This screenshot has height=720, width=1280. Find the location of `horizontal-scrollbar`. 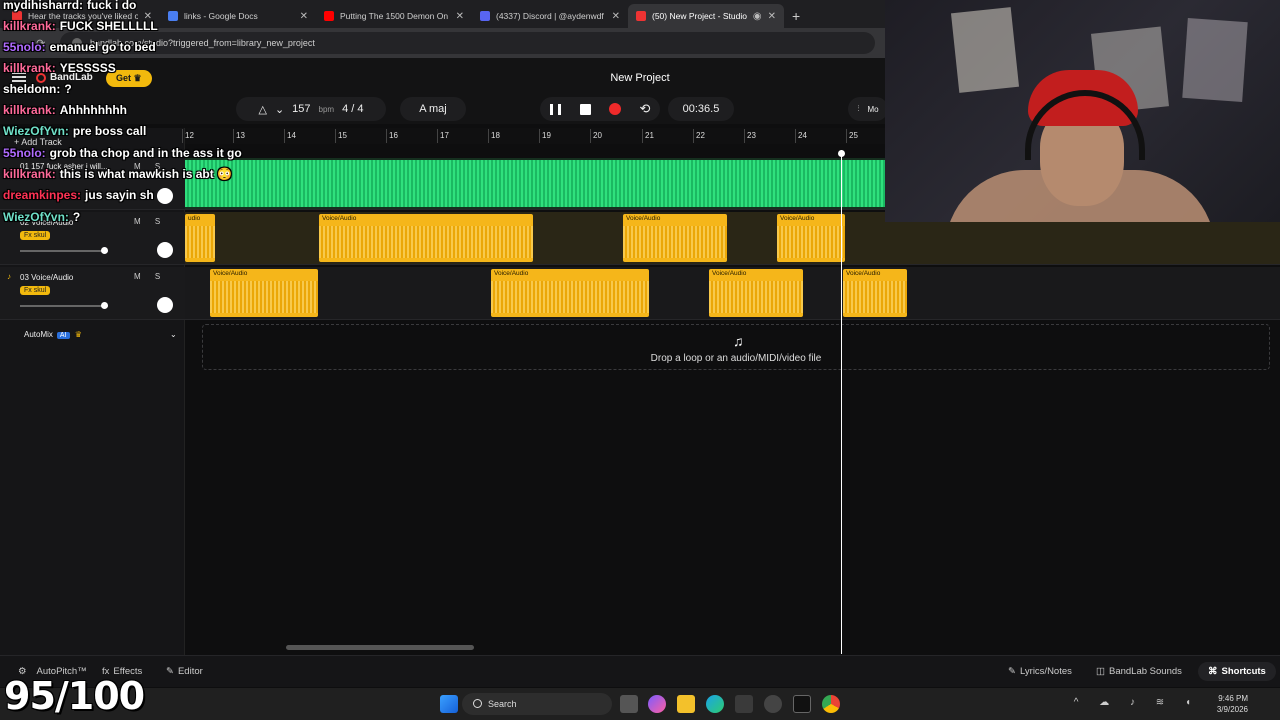

horizontal-scrollbar is located at coordinates (380, 647).